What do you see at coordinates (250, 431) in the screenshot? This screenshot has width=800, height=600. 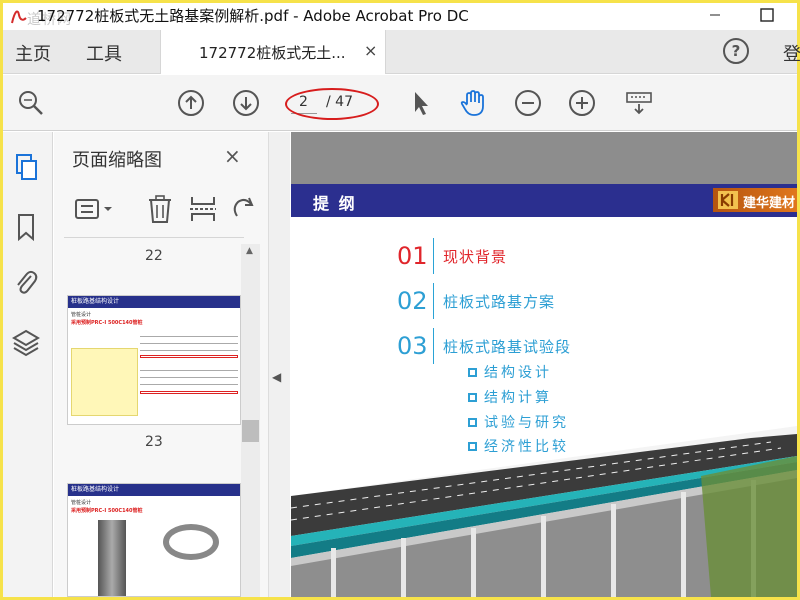 I see `scrollbar-thumb` at bounding box center [250, 431].